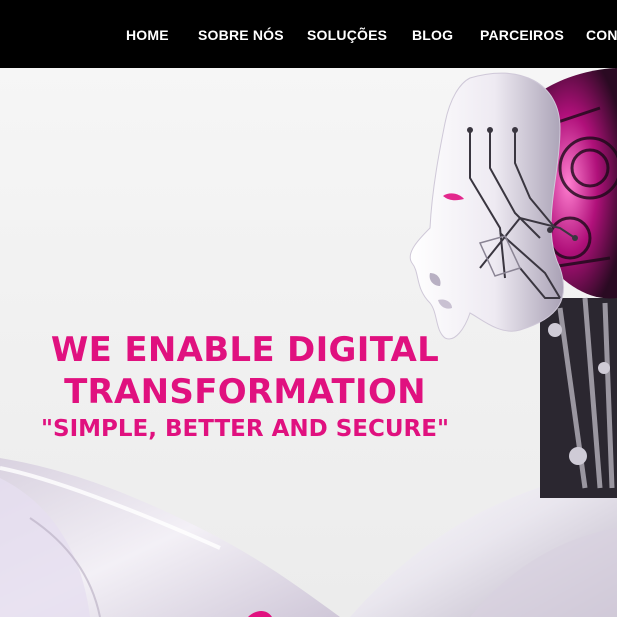  I want to click on hero-headline-line-1: WE ENABLE DIGITAL, so click(245, 350).